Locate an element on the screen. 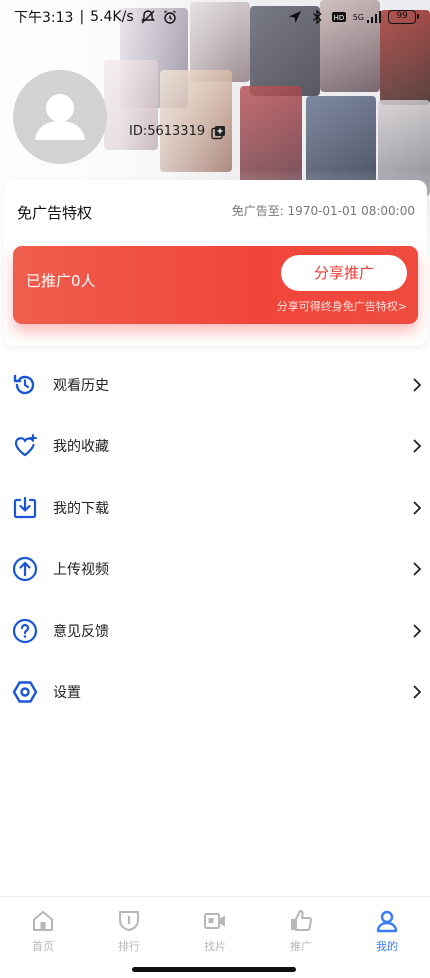  menu-label: 我的收藏 is located at coordinates (81, 447).